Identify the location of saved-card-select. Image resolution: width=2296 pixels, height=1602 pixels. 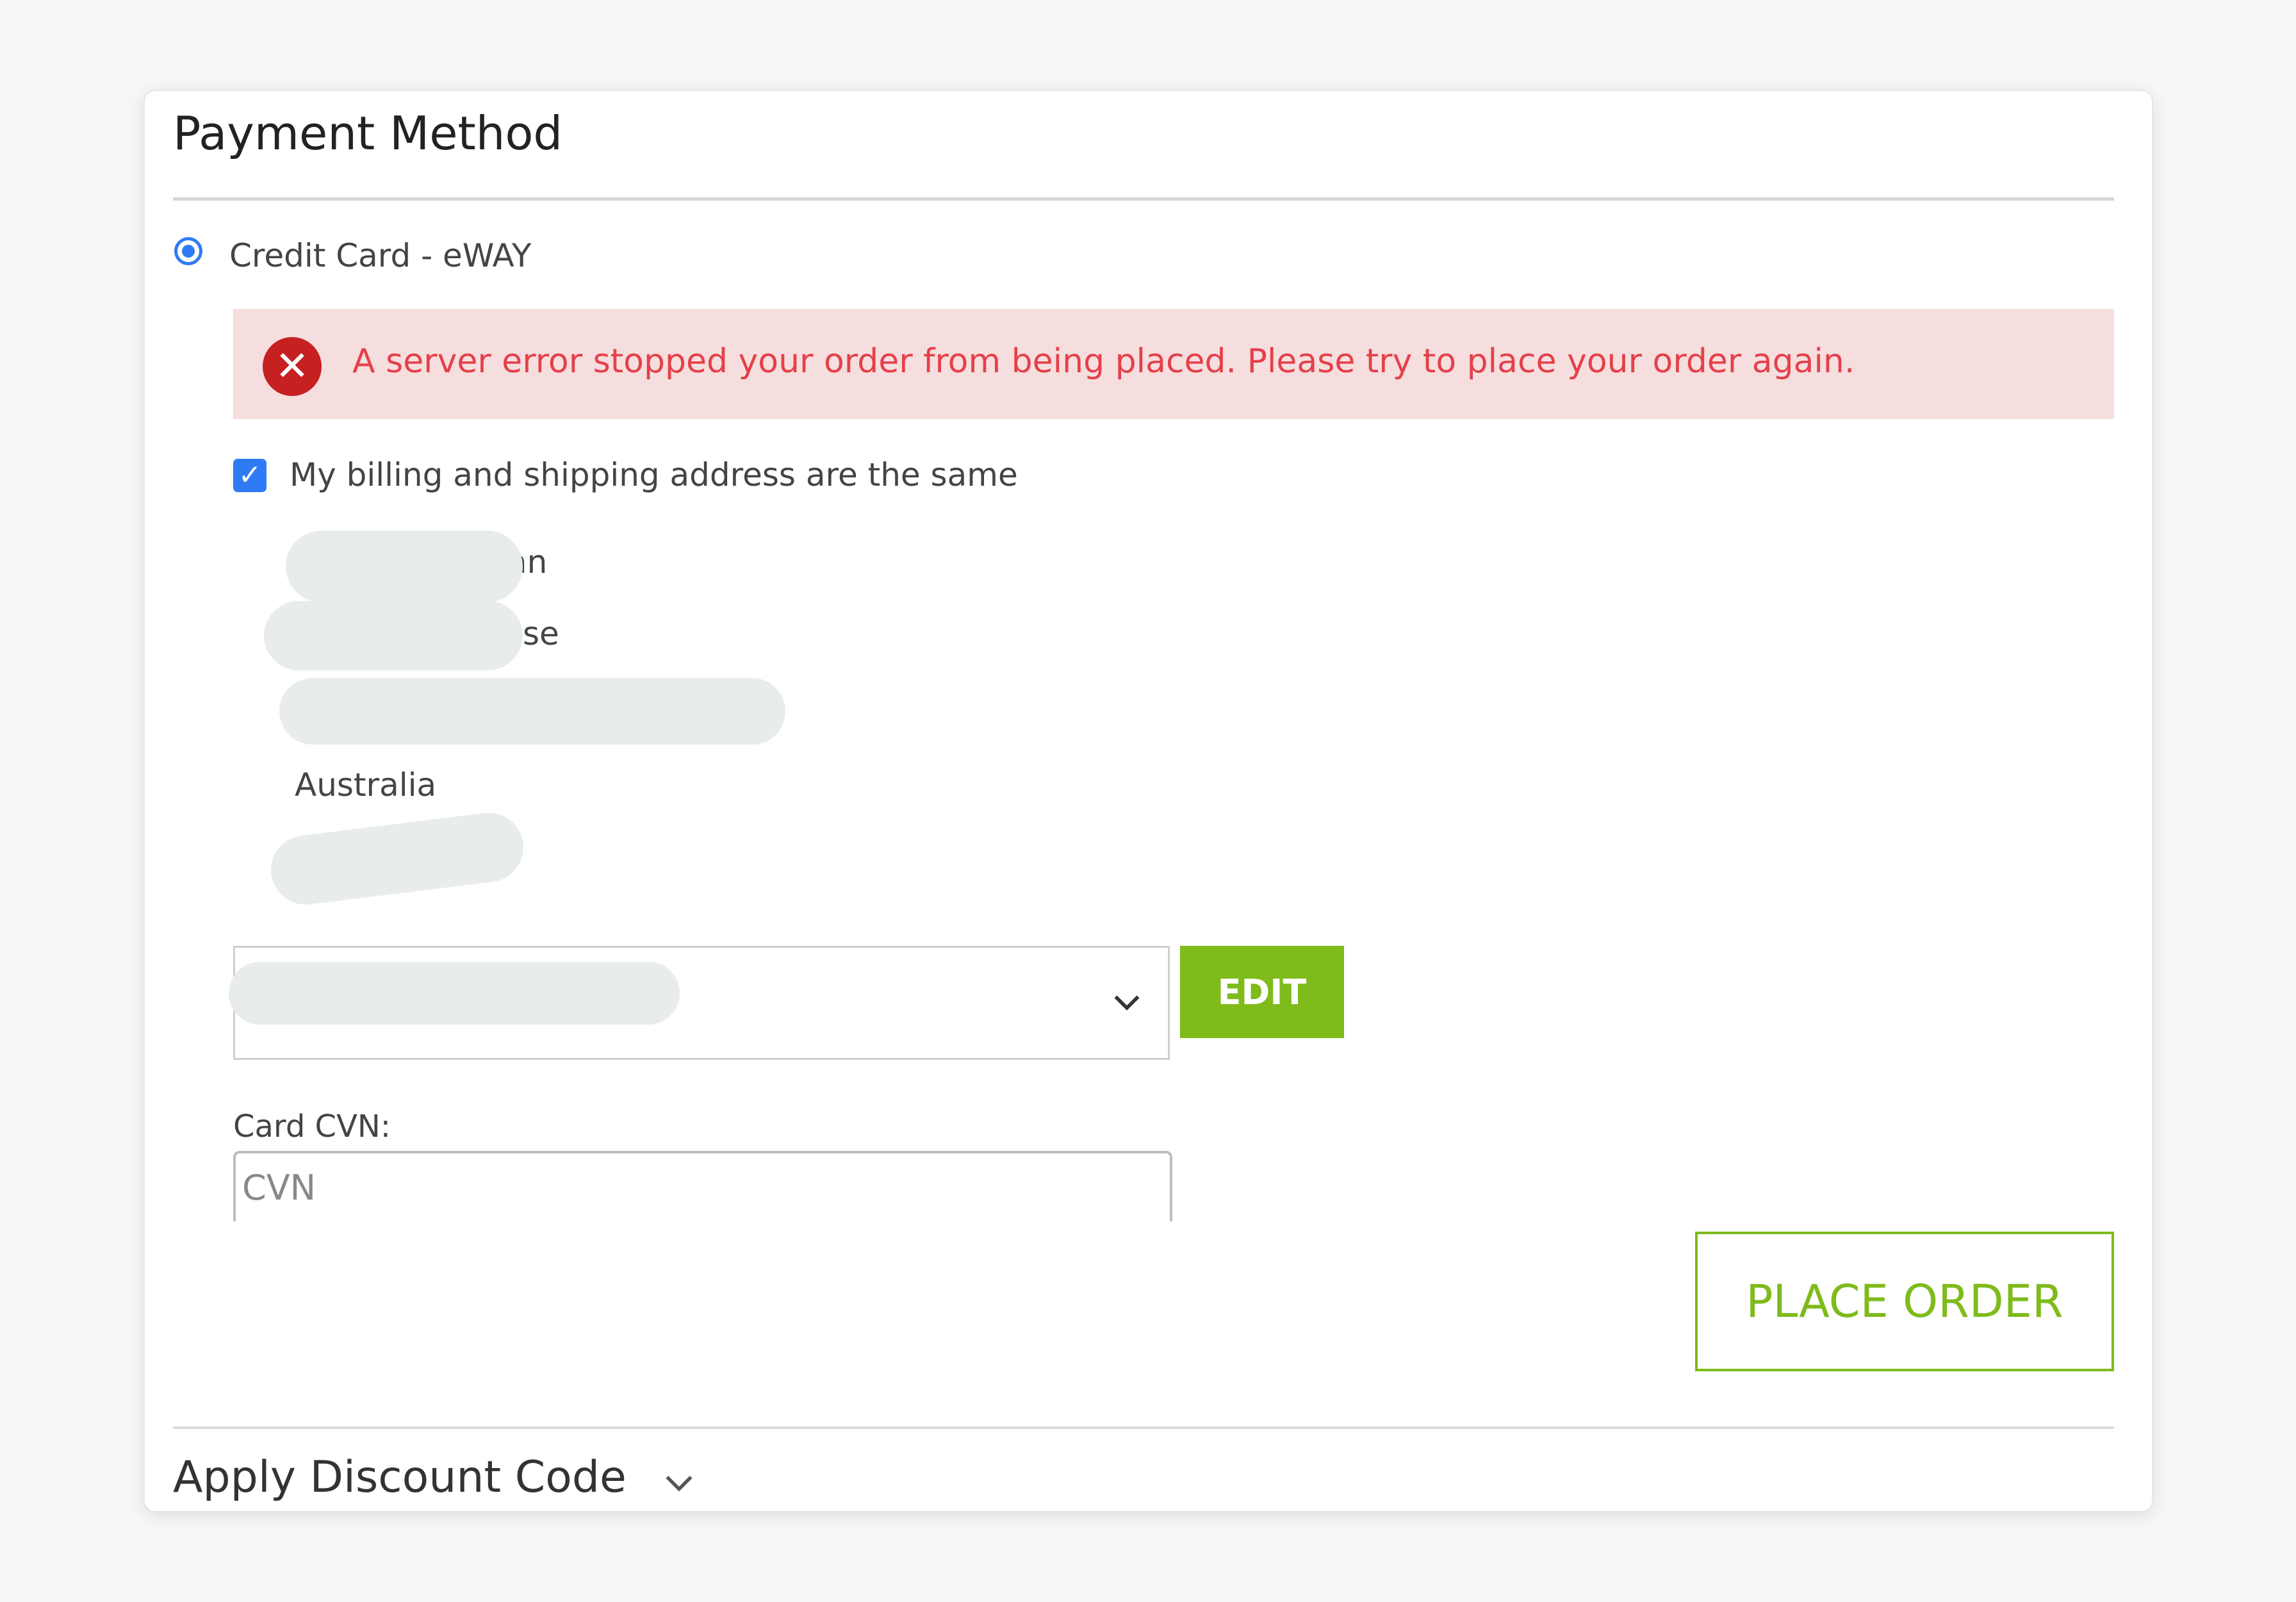
(699, 1003).